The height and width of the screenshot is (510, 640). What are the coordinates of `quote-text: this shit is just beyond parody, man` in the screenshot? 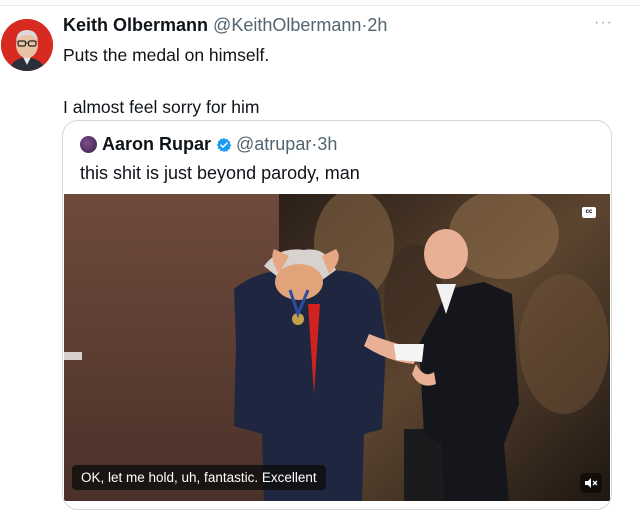 It's located at (220, 173).